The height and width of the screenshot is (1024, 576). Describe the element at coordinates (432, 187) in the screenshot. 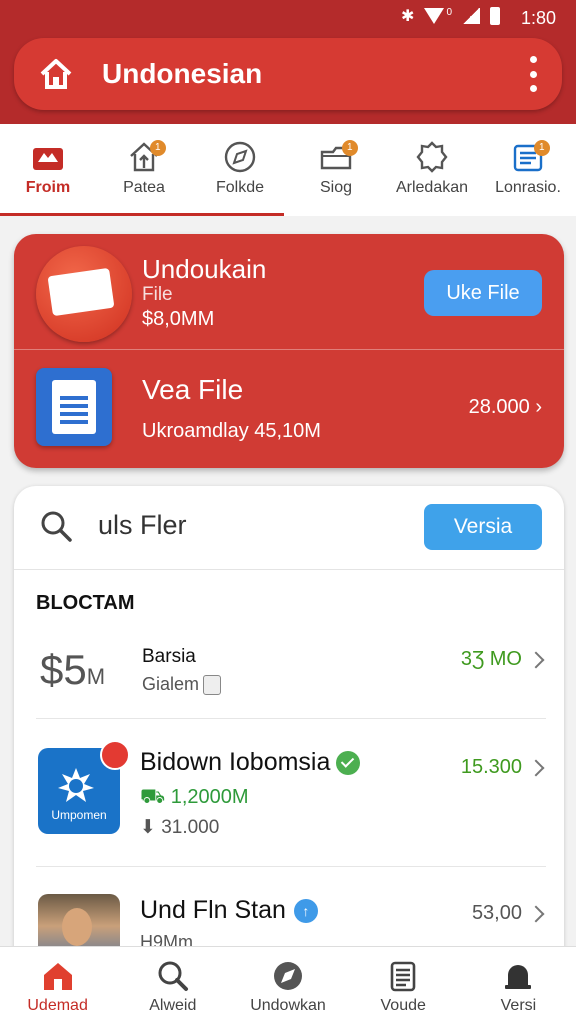

I see `tab-label: Arledakan` at that location.